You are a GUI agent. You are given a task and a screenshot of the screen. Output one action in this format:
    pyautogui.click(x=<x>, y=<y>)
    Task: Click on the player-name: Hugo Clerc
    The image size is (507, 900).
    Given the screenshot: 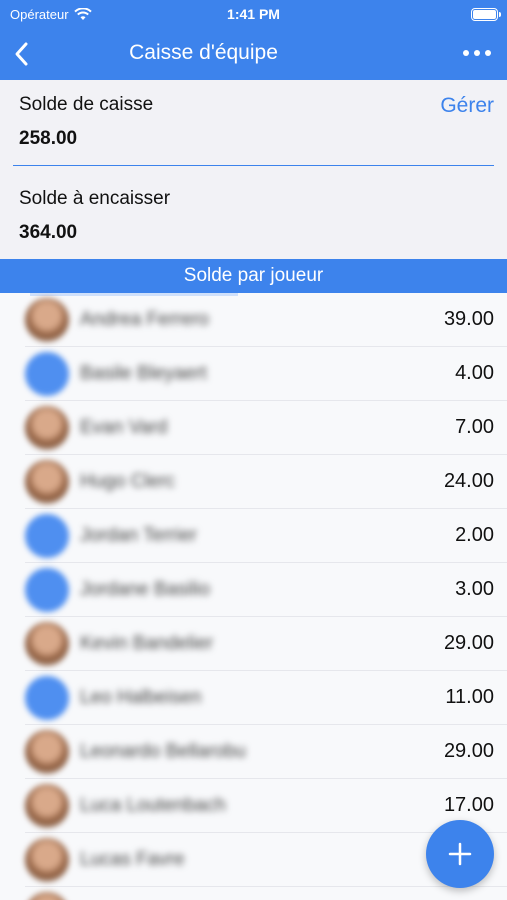 What is the action you would take?
    pyautogui.click(x=128, y=481)
    